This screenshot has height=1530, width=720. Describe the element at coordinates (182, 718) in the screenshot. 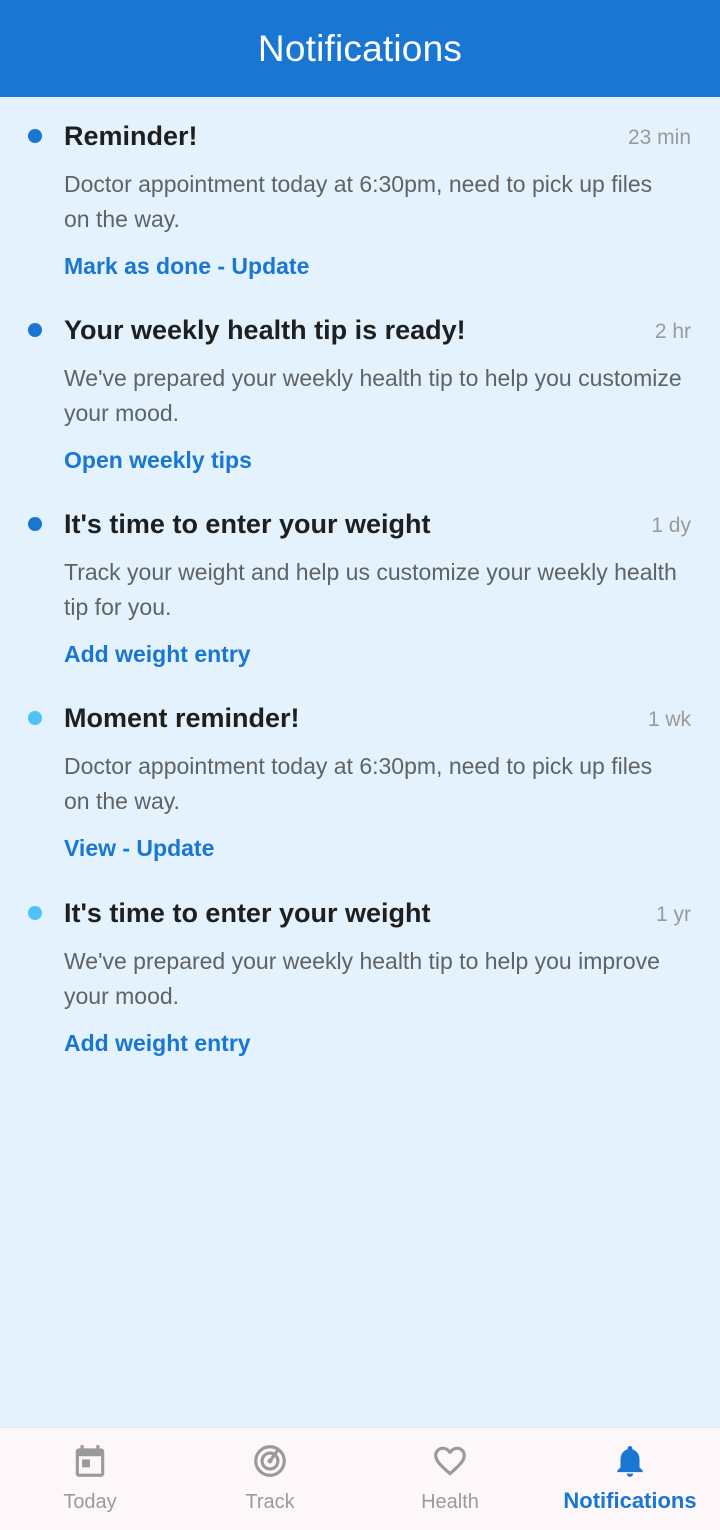

I see `notification-title: Moment reminder!` at that location.